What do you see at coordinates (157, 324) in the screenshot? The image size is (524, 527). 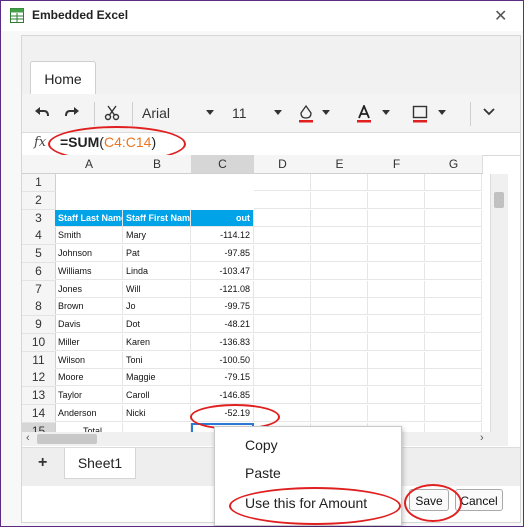 I see `table-cell: Dot` at bounding box center [157, 324].